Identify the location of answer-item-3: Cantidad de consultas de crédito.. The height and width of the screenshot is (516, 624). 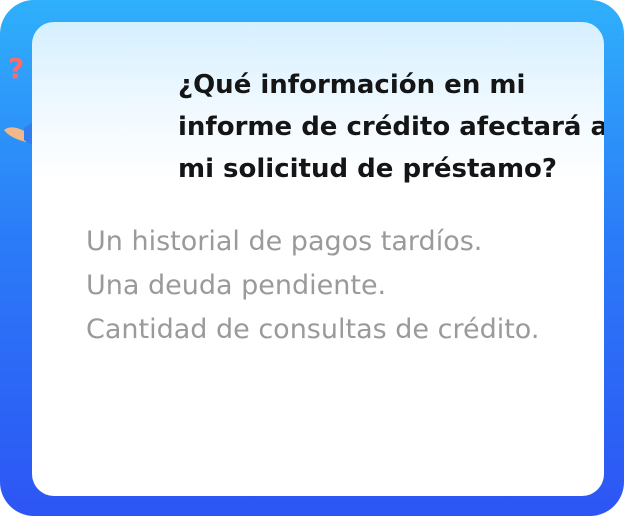
(345, 330).